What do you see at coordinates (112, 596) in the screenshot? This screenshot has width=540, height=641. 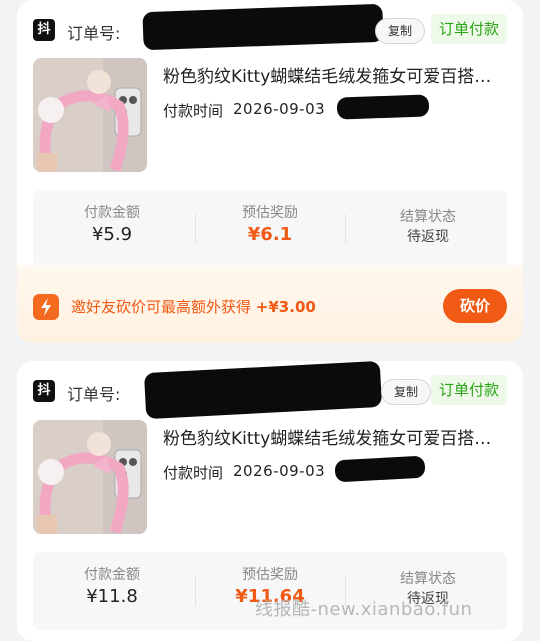 I see `stat-value: ¥11.8` at bounding box center [112, 596].